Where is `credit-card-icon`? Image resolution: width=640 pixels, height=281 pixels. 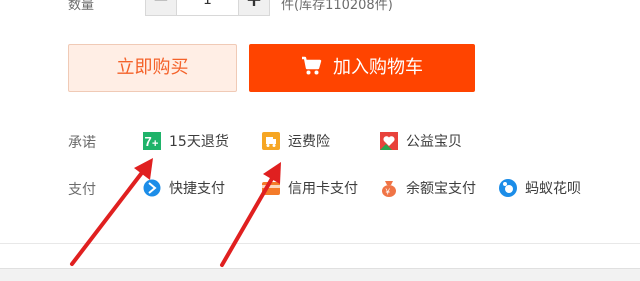 credit-card-icon is located at coordinates (271, 188).